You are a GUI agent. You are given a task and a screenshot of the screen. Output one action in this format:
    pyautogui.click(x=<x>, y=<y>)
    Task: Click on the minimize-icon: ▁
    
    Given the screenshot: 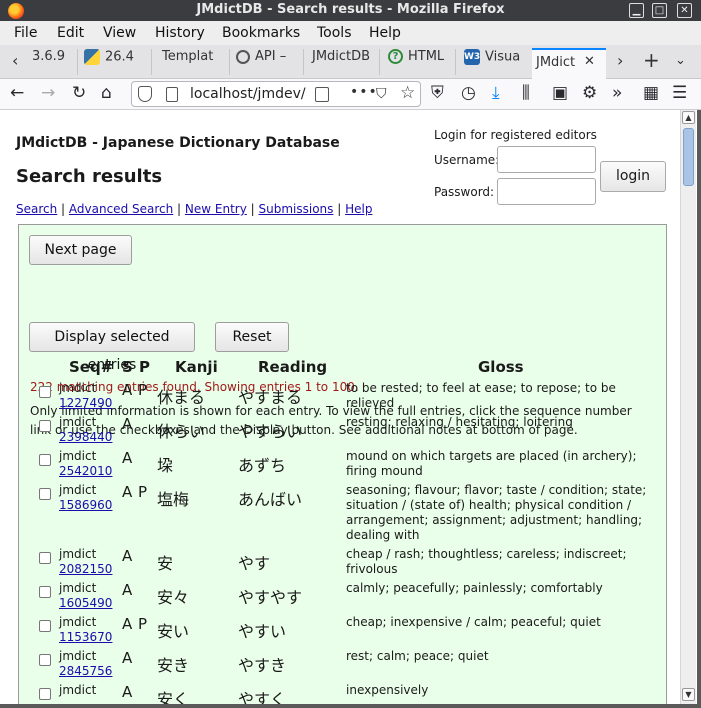 What is the action you would take?
    pyautogui.click(x=636, y=10)
    